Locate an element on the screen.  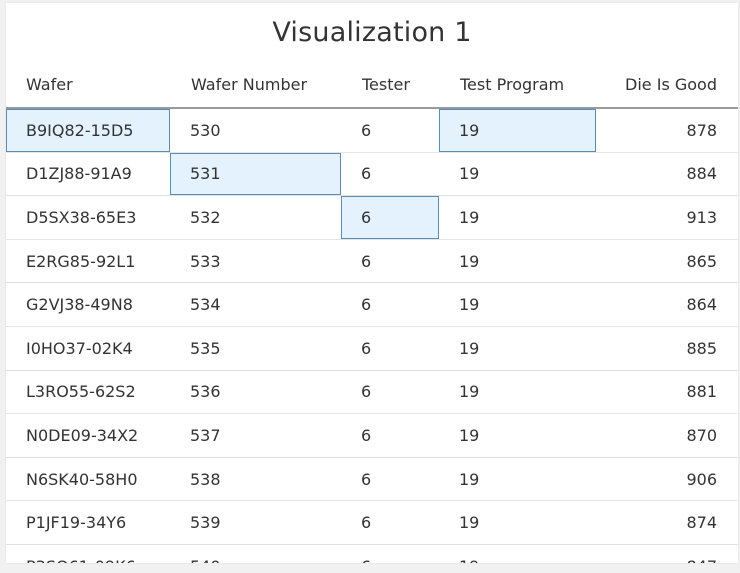
table-cell-wafer-number: 538 is located at coordinates (255, 479).